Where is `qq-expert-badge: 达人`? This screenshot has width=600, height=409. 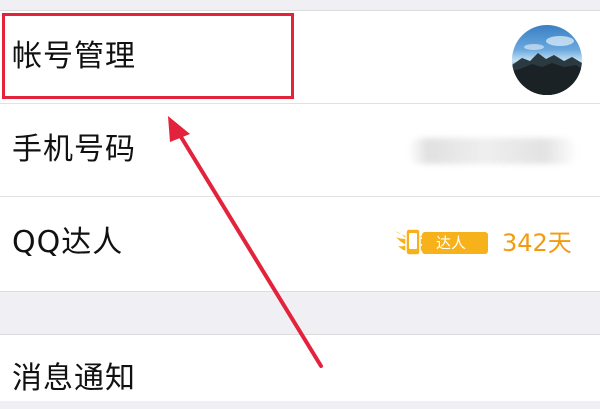
qq-expert-badge: 达人 is located at coordinates (442, 243).